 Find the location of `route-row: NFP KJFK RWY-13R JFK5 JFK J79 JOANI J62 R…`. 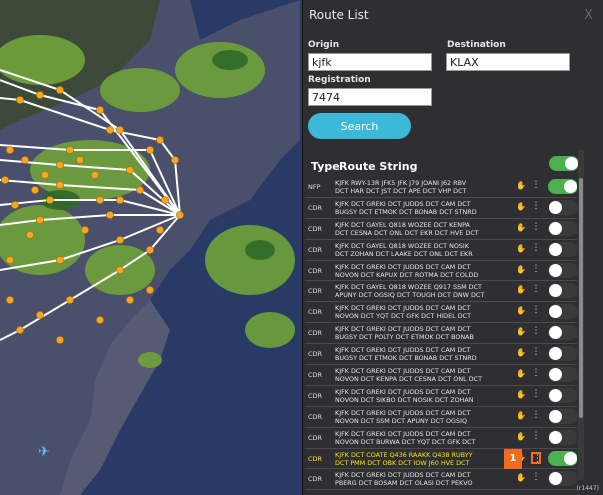

route-row: NFP KJFK RWY-13R JFK5 JFK J79 JOANI J62 R… is located at coordinates (441, 187).